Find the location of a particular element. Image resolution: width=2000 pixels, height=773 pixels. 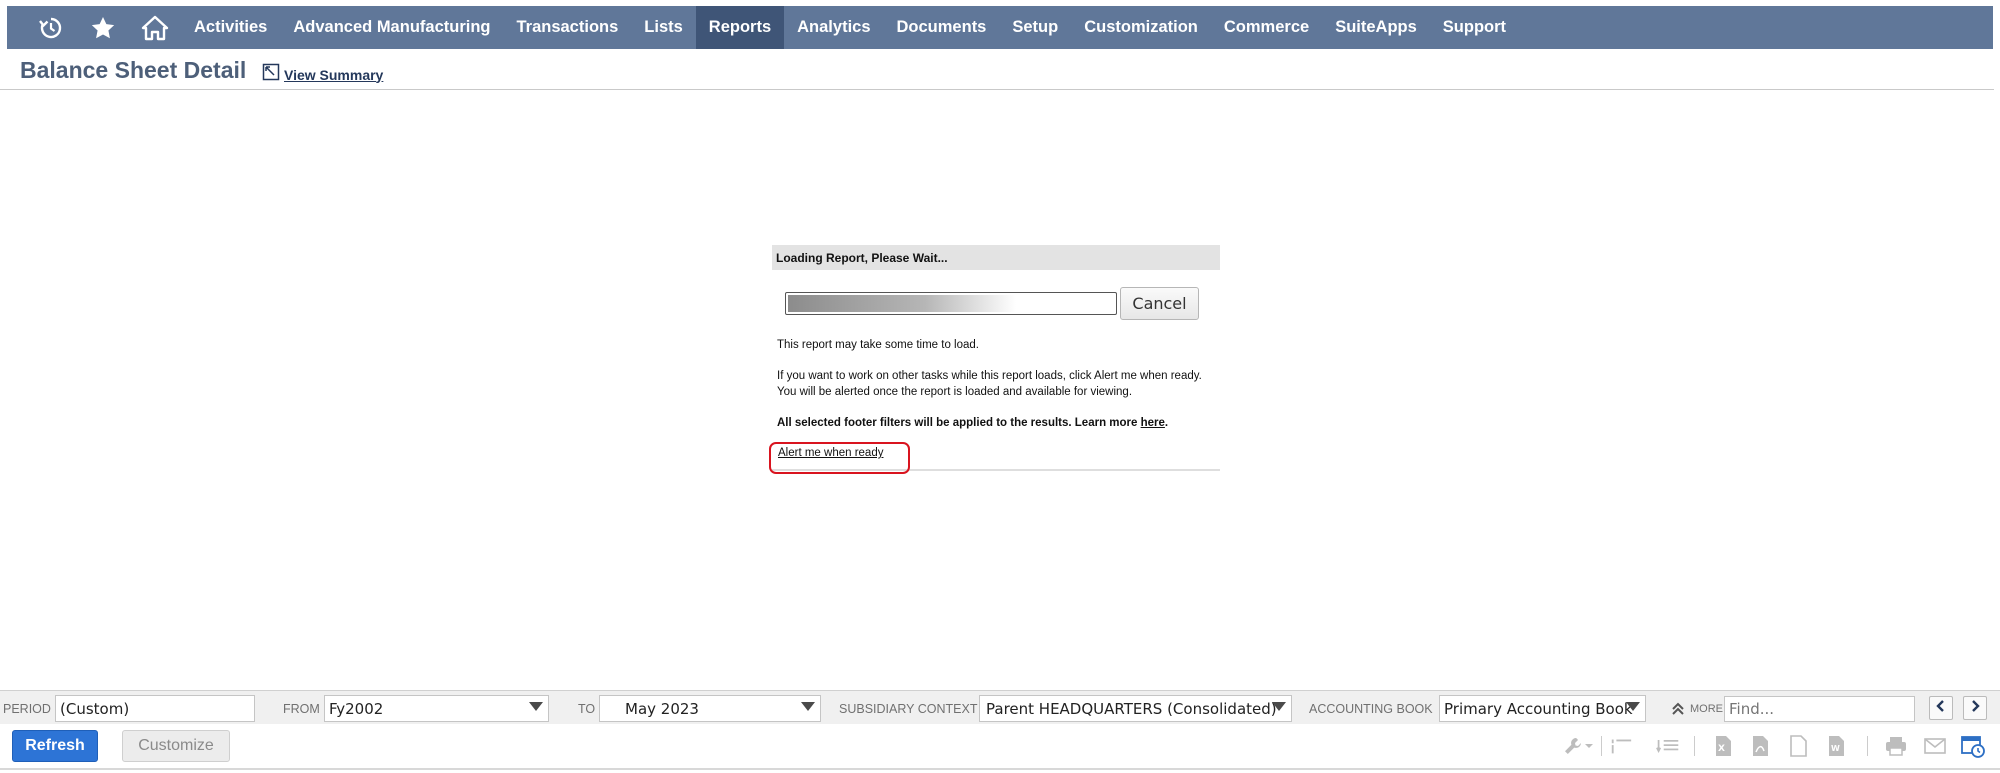

to-select: May 2023 is located at coordinates (710, 708).